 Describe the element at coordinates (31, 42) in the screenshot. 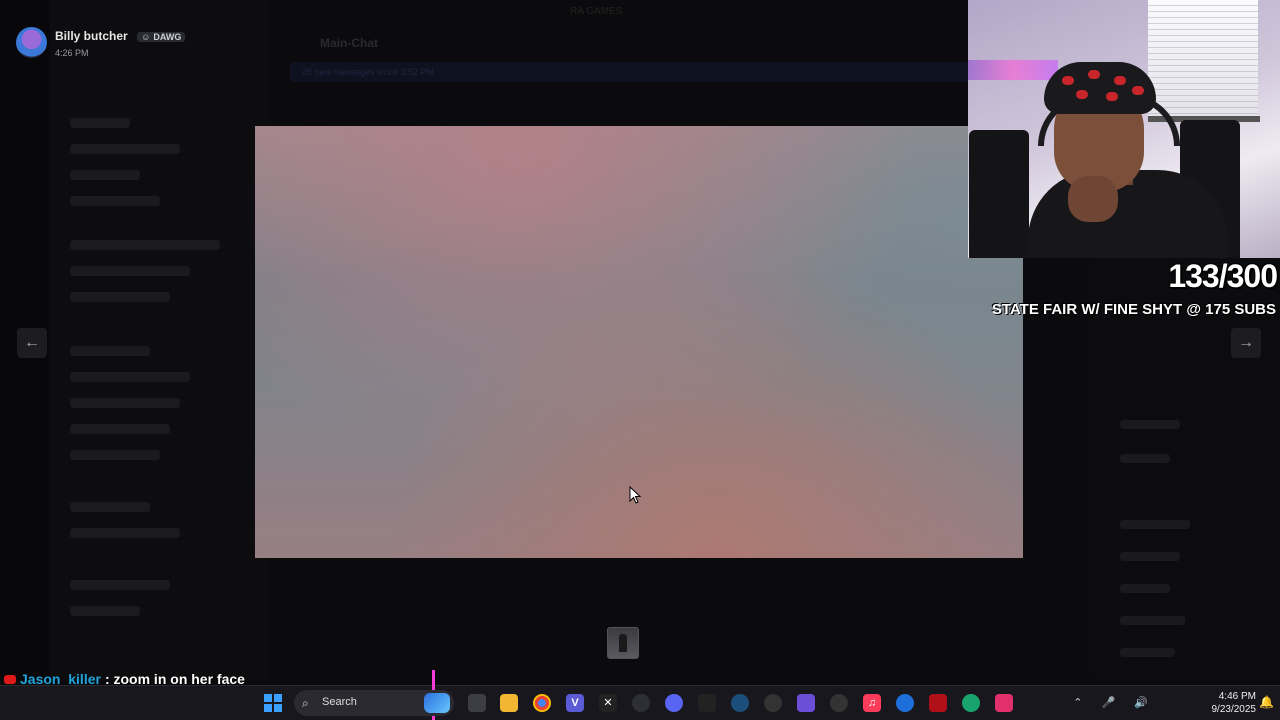

I see `avatar-icon` at that location.